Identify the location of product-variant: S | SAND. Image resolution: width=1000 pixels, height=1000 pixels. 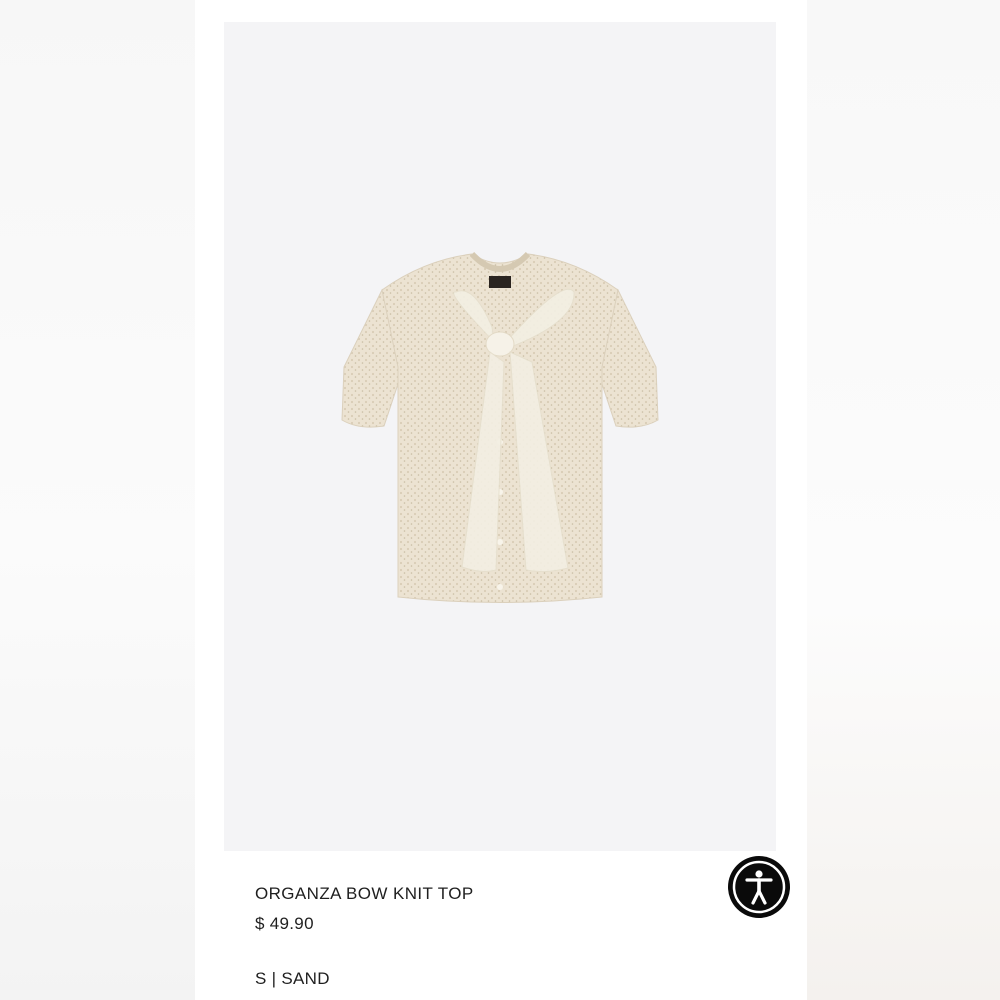
(292, 978).